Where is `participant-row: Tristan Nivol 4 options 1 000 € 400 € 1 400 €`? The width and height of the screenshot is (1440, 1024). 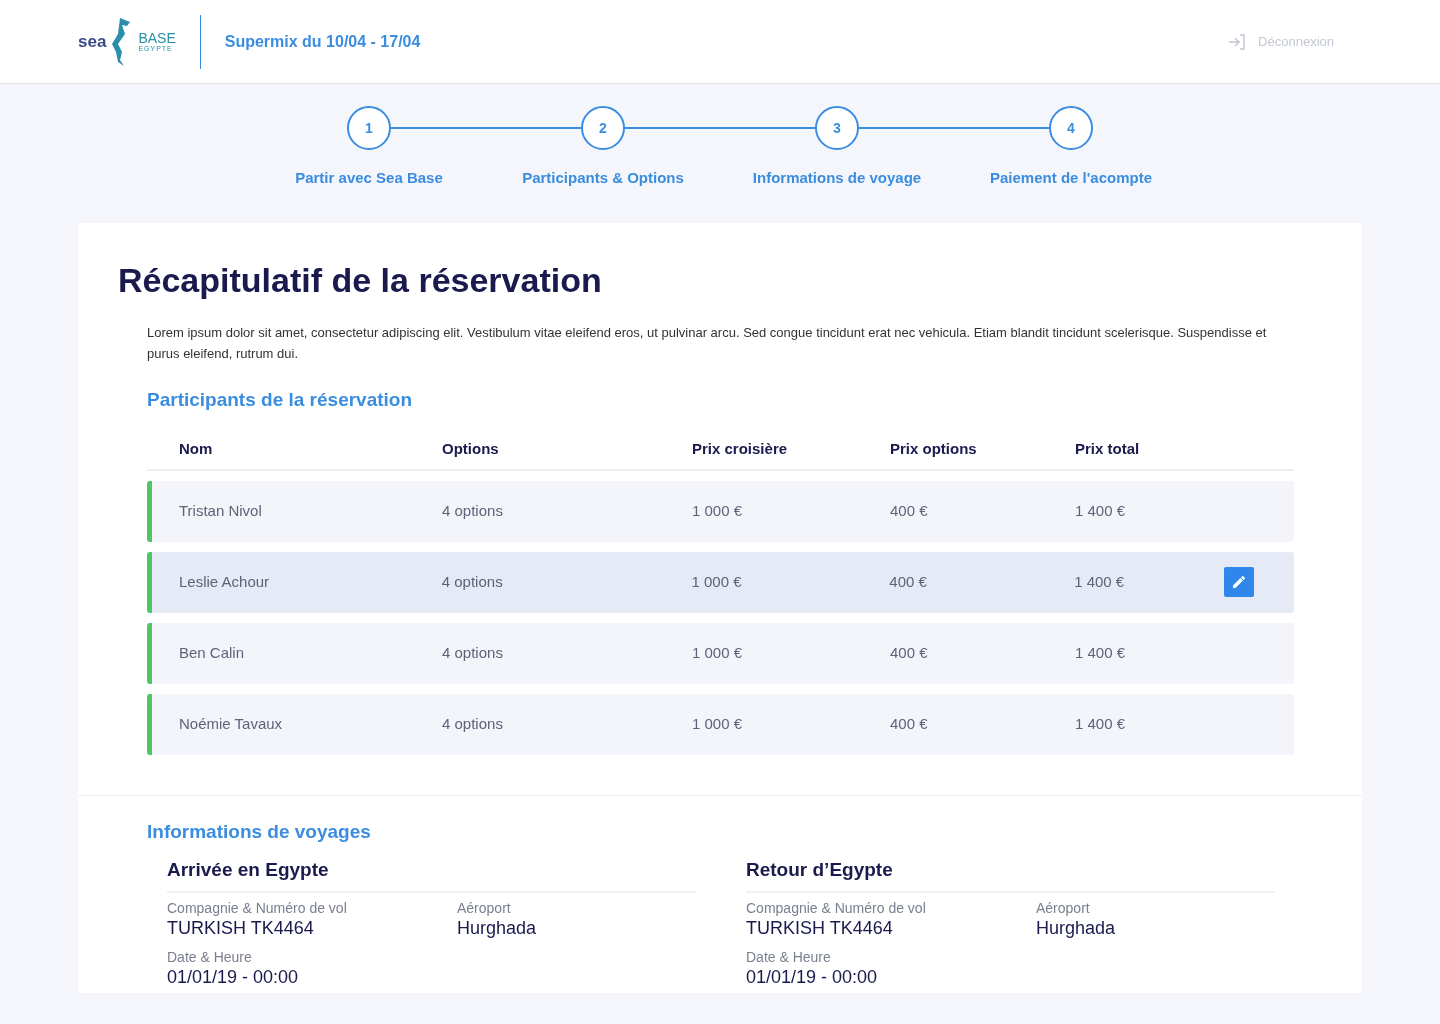 participant-row: Tristan Nivol 4 options 1 000 € 400 € 1 400 € is located at coordinates (720, 511).